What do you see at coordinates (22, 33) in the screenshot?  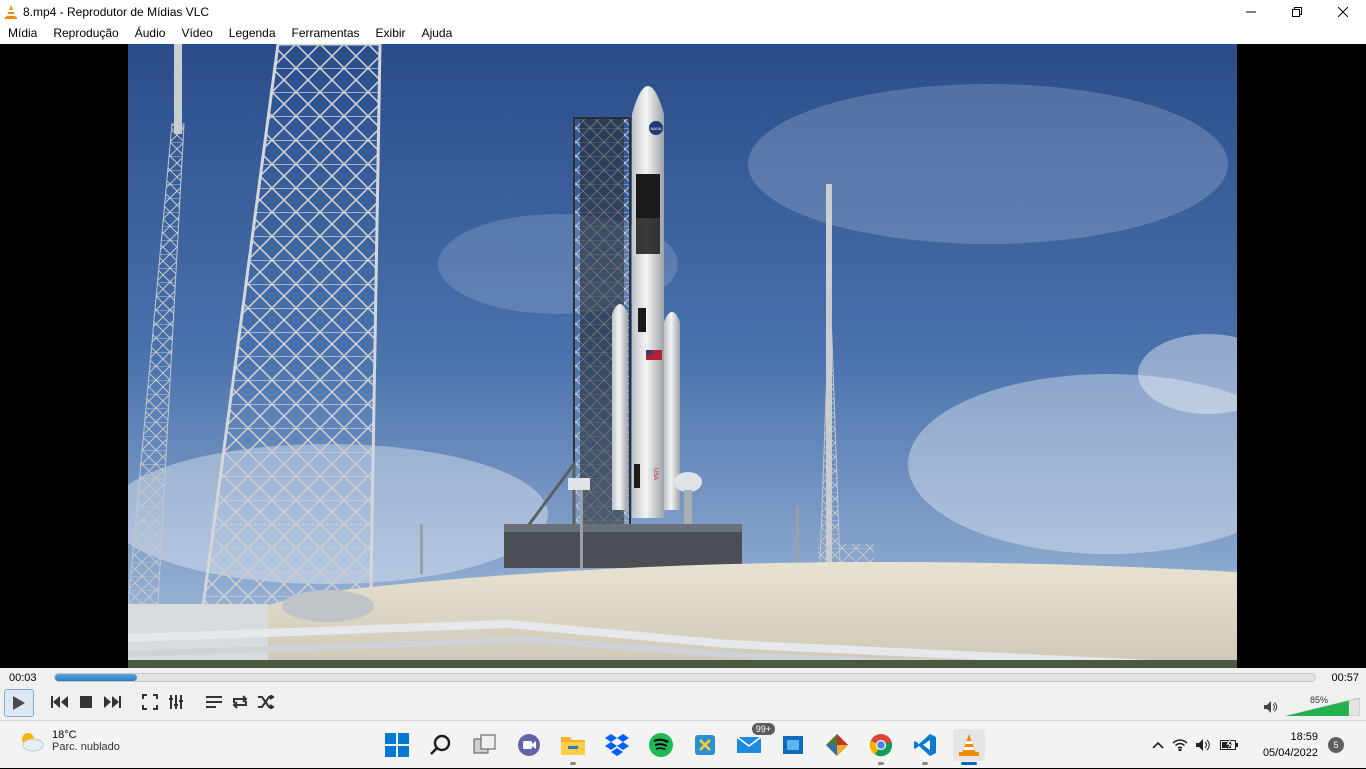 I see `menu-media: Mídia` at bounding box center [22, 33].